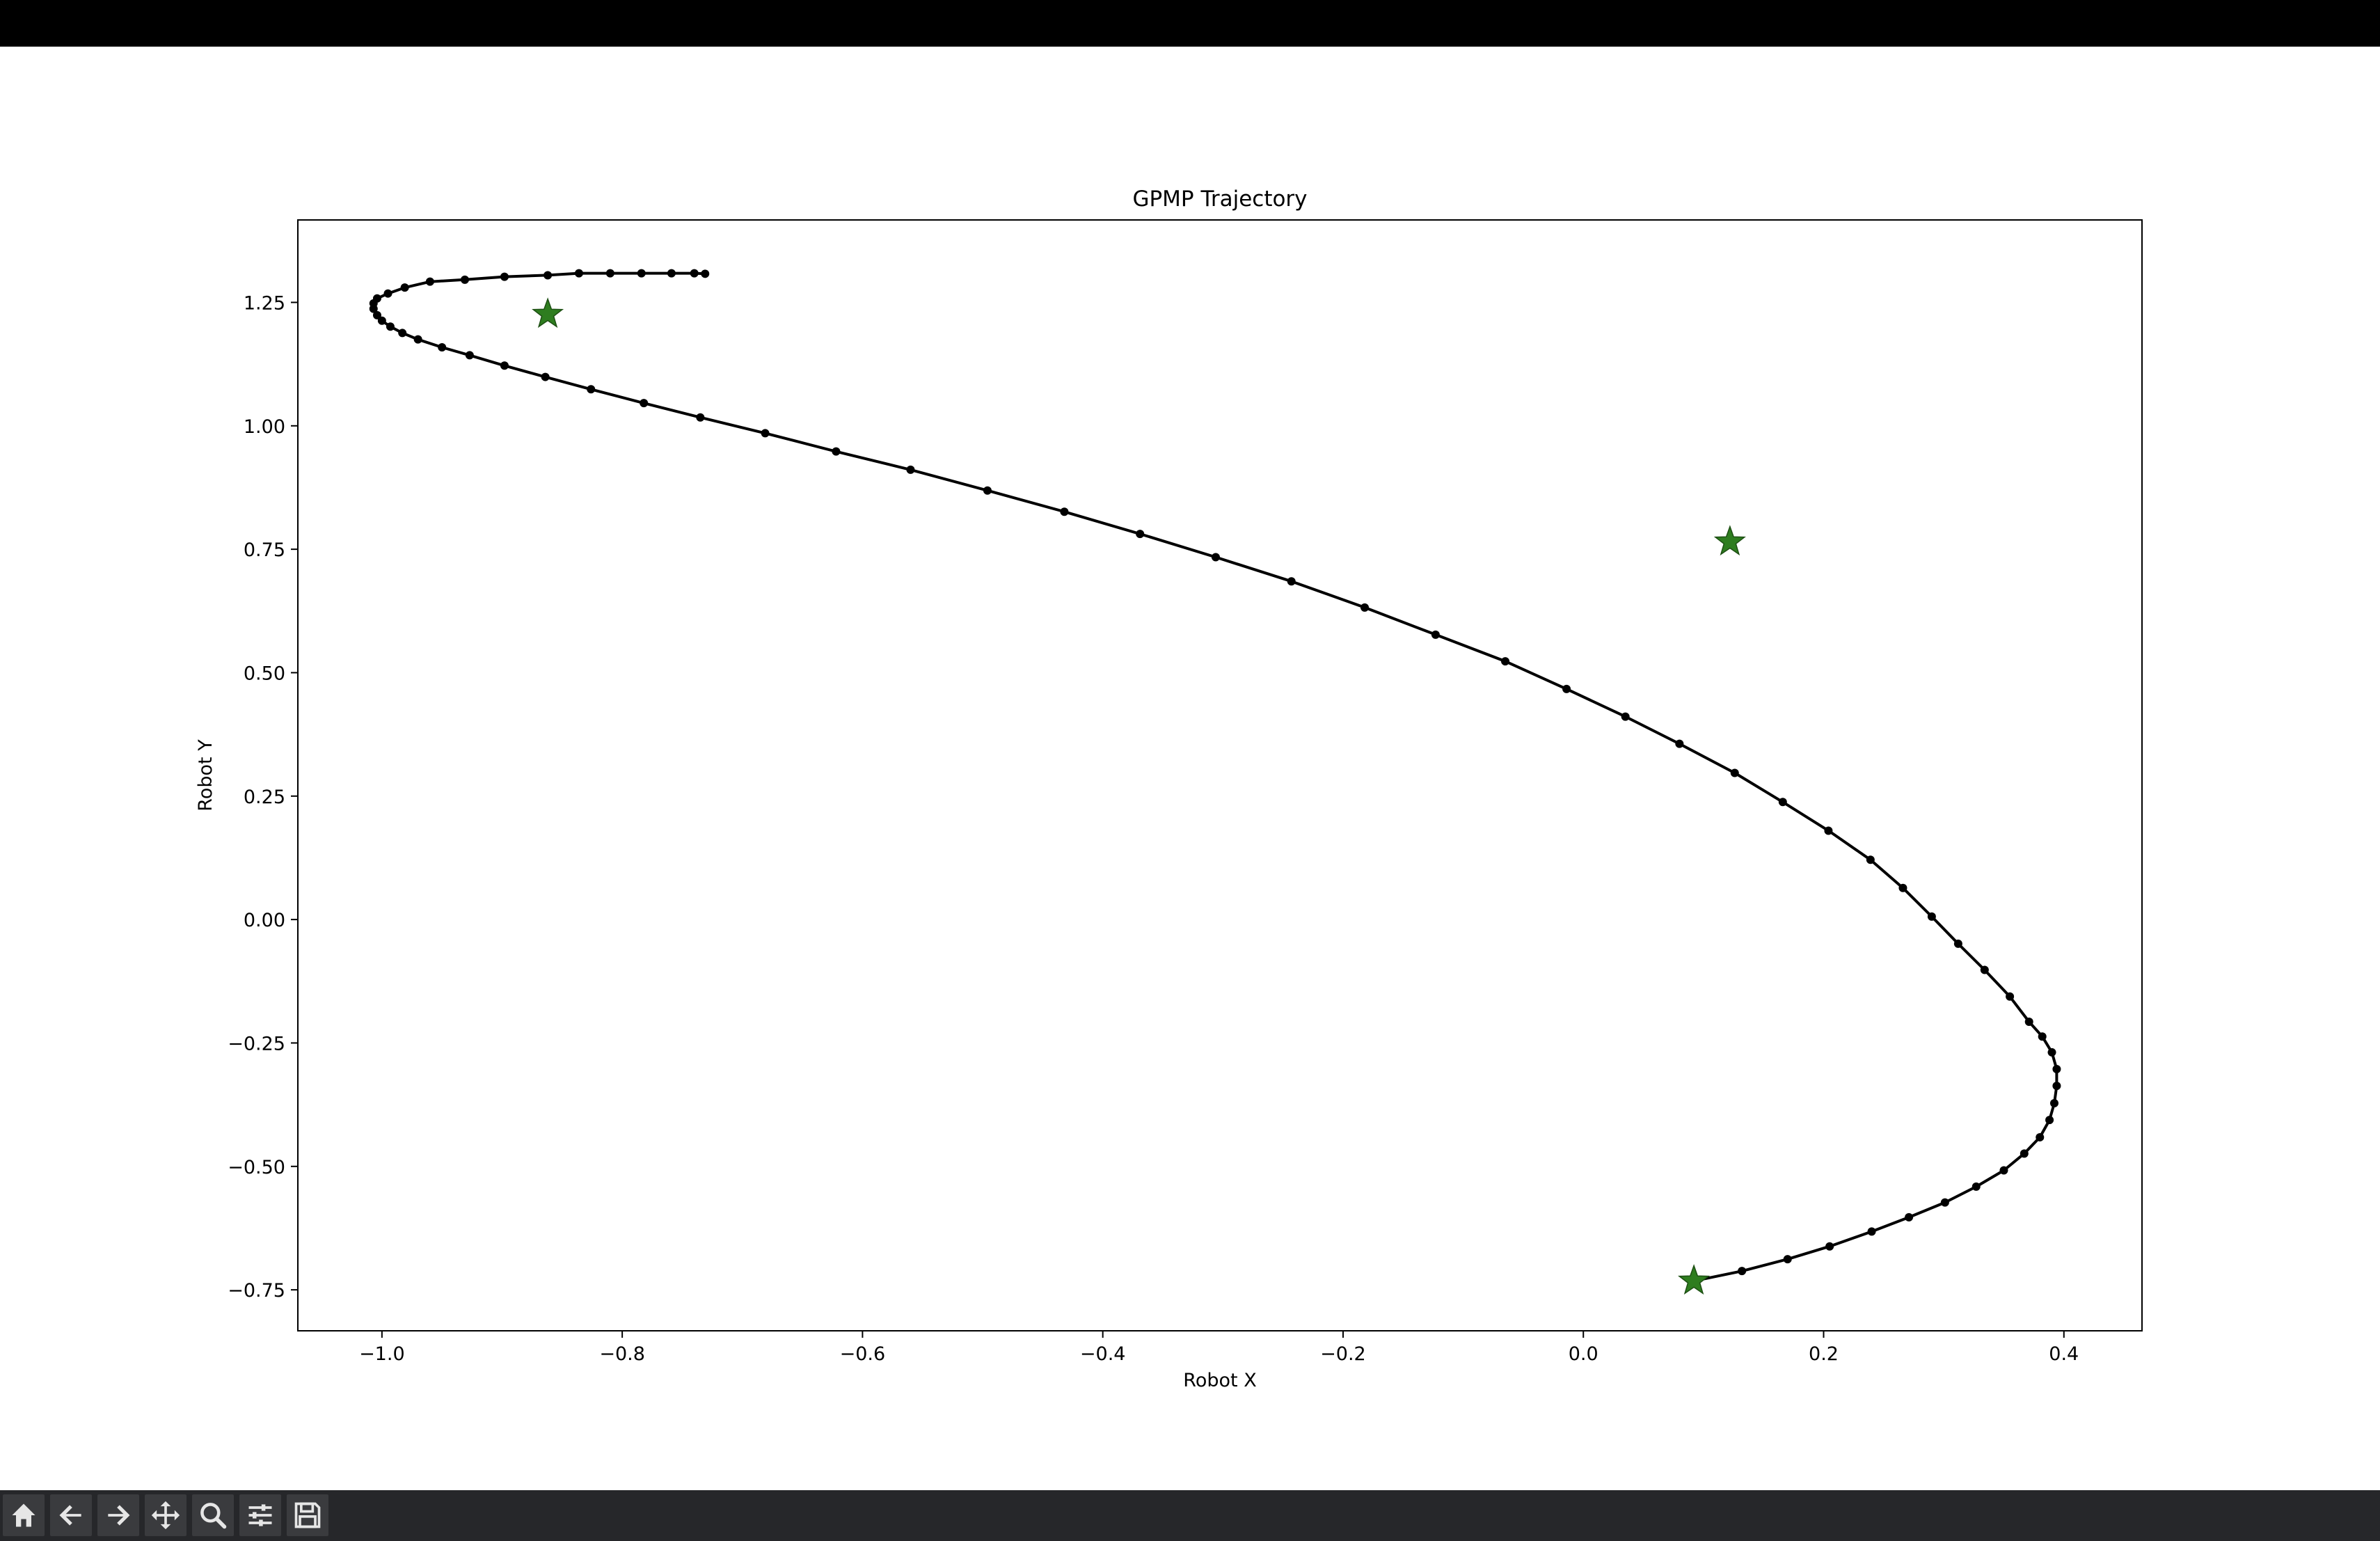  Describe the element at coordinates (382, 1354) in the screenshot. I see `x-tick-label: −1.0` at that location.